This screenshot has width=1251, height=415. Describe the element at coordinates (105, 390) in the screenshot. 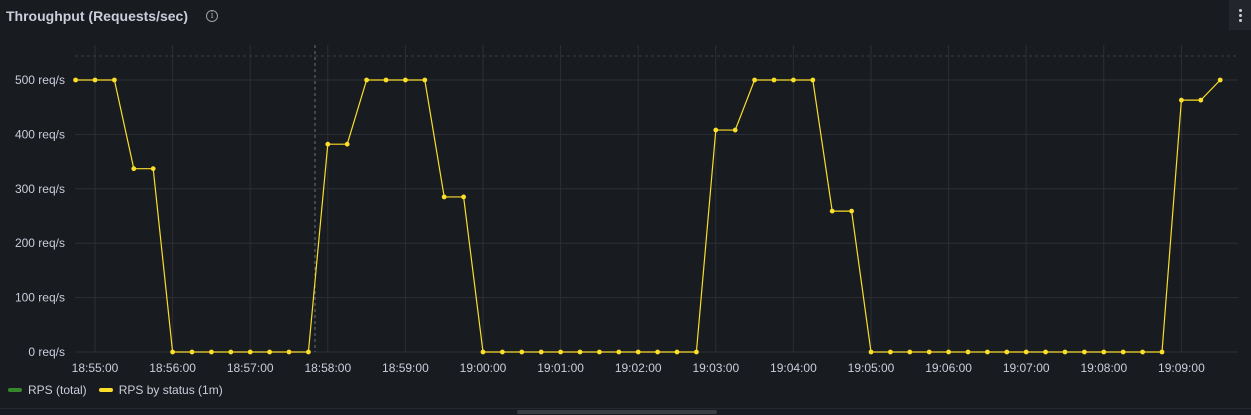

I see `legend-swatch-rps-status` at that location.